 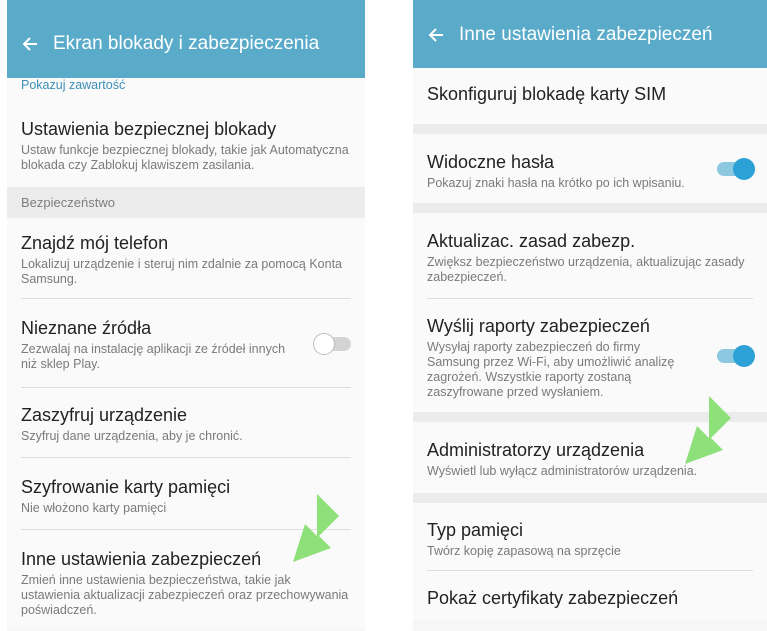 What do you see at coordinates (531, 241) in the screenshot?
I see `item-title: Aktualizac. zasad zabezp.` at bounding box center [531, 241].